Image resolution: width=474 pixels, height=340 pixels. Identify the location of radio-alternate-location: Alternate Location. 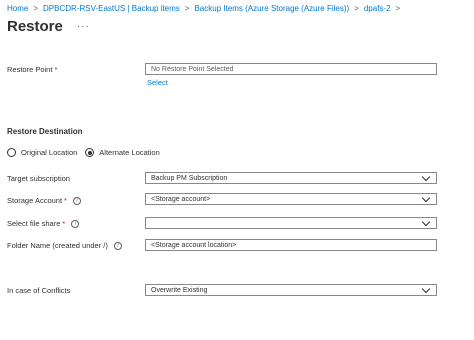
(122, 152).